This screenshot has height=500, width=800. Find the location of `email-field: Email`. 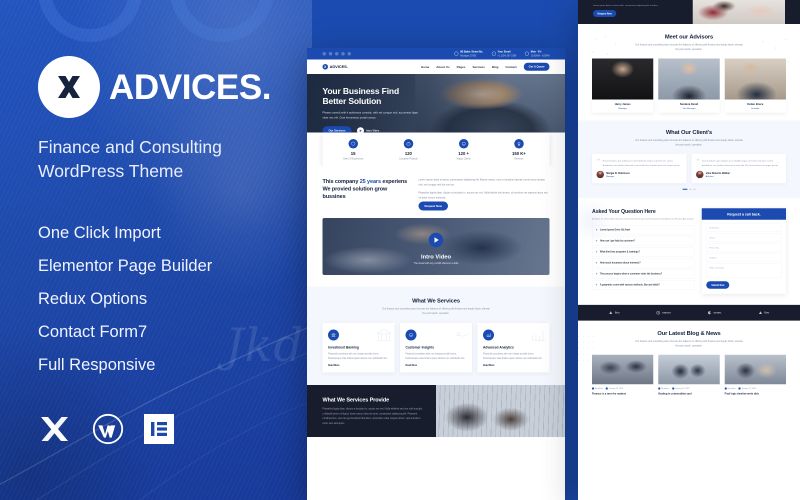

email-field: Email is located at coordinates (744, 237).